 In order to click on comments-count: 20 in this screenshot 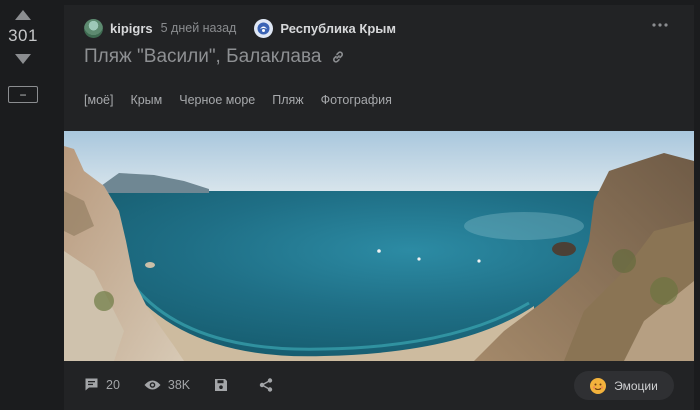, I will do `click(113, 384)`.